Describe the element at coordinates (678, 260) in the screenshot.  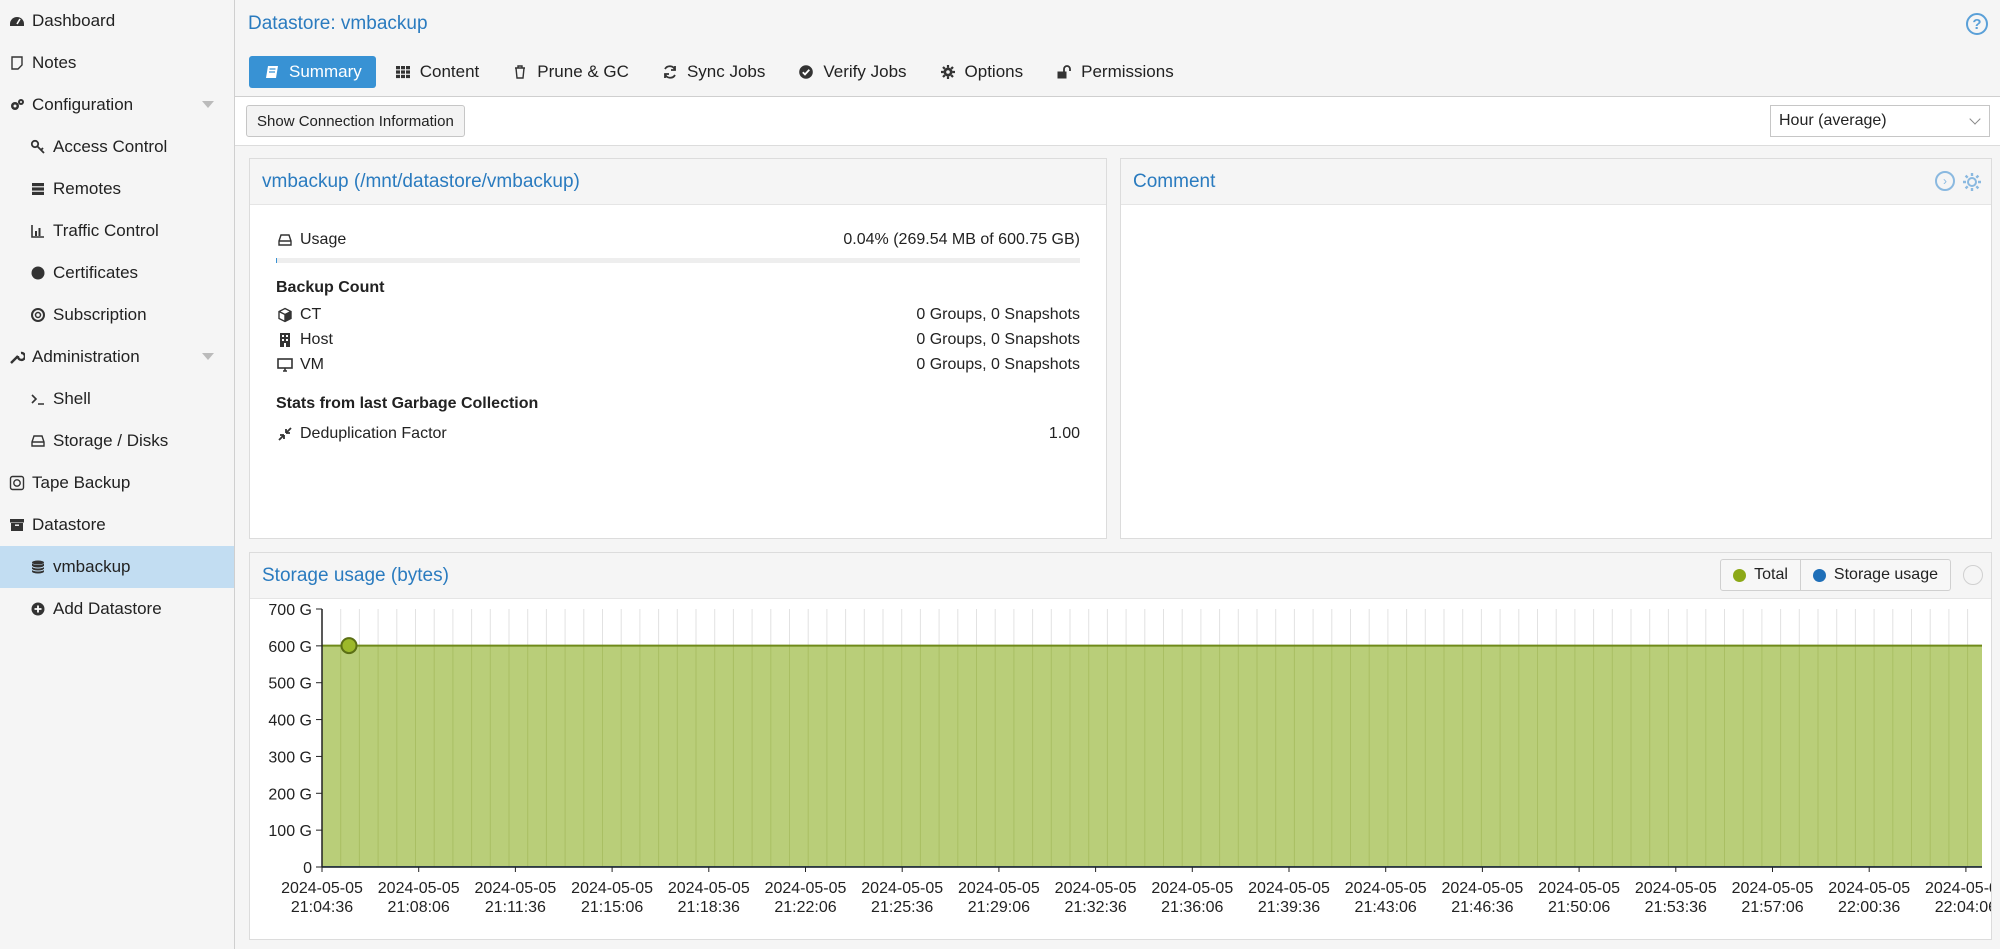
I see `usage-progress-bar` at that location.